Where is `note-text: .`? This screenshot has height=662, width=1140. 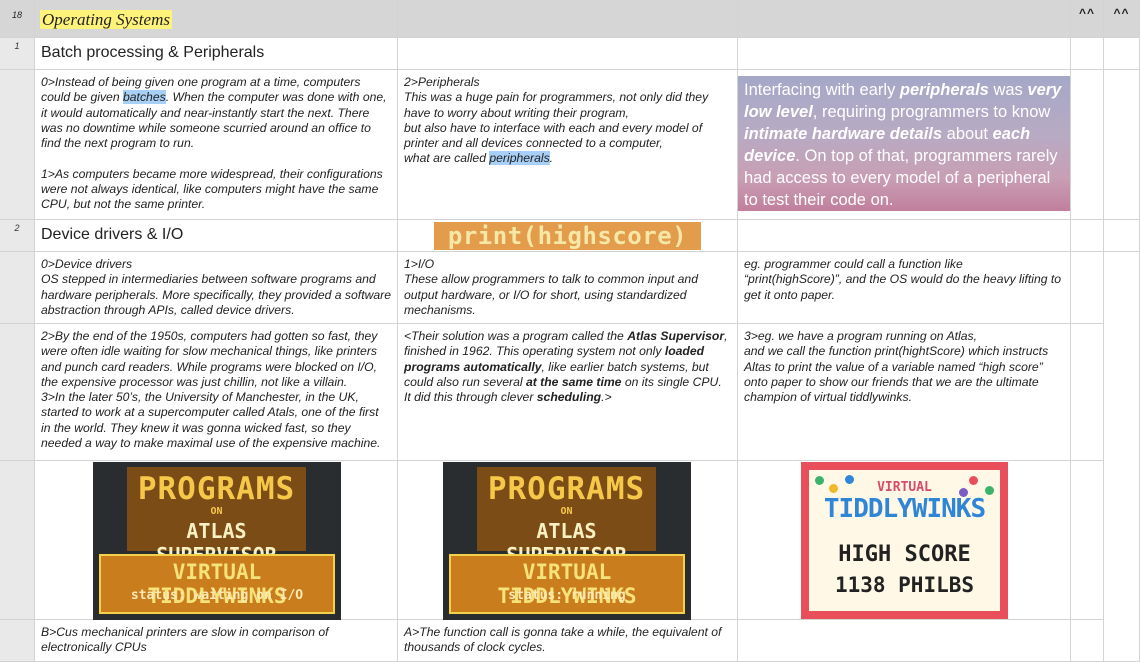 note-text: . is located at coordinates (551, 158).